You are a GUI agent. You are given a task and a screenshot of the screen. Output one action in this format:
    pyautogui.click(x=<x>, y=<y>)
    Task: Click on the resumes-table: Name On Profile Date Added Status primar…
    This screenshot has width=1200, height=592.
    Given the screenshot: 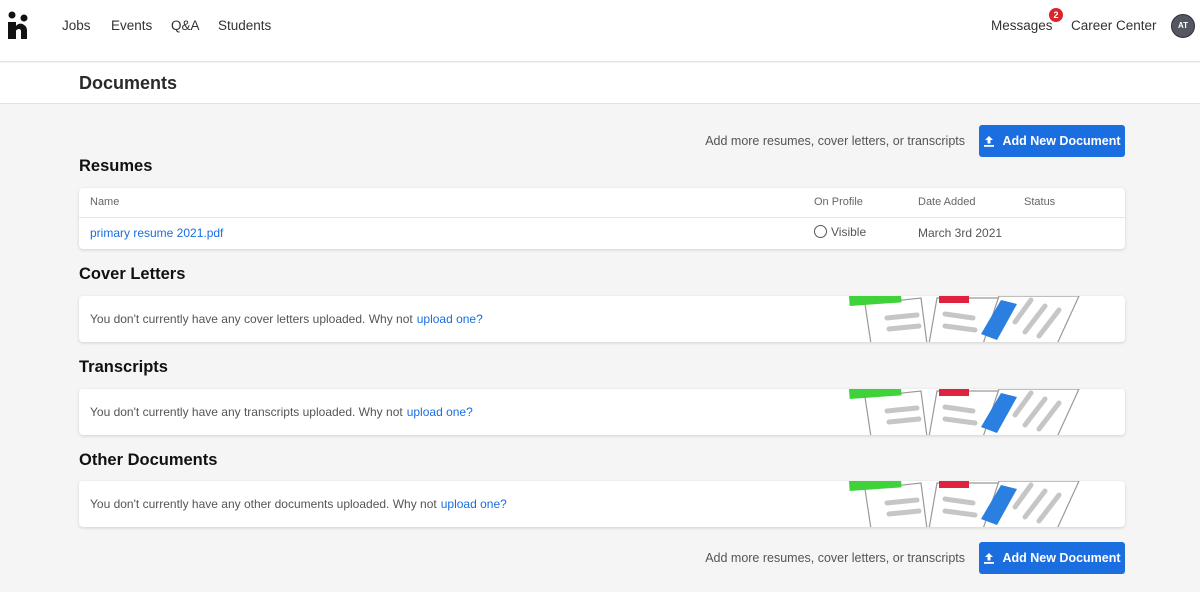 What is the action you would take?
    pyautogui.click(x=602, y=218)
    